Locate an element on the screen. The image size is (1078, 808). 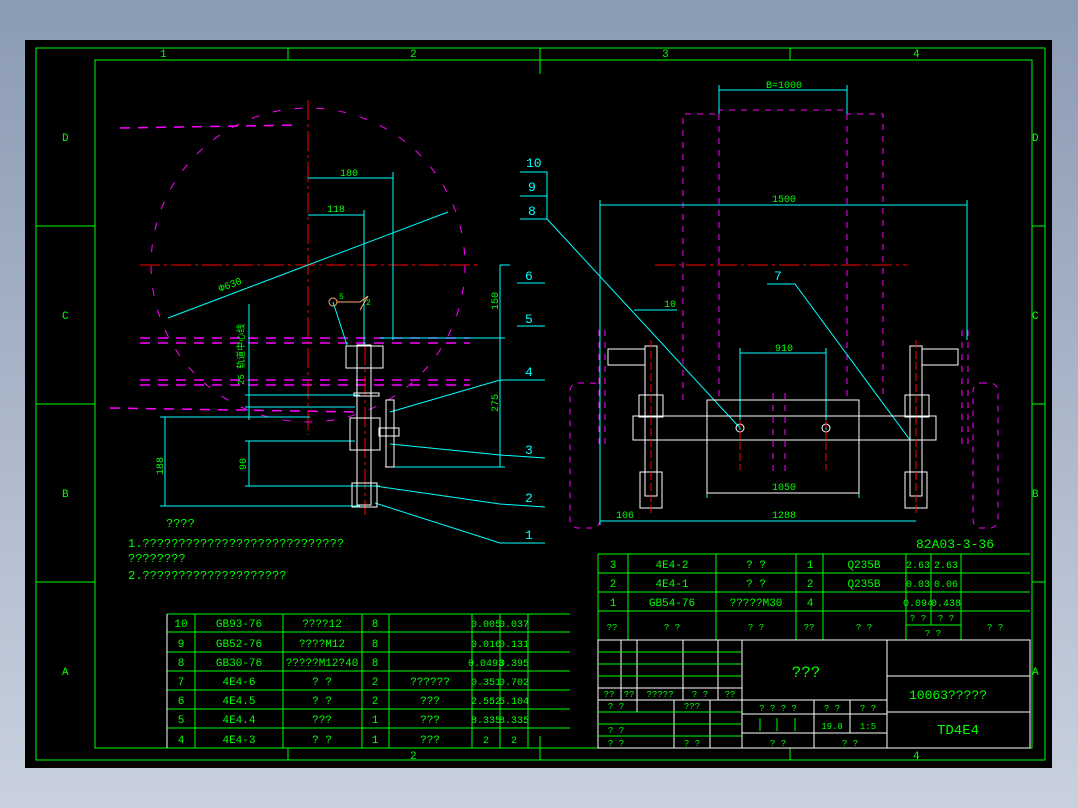
parts-right-cell: ? ? is located at coordinates (756, 566).